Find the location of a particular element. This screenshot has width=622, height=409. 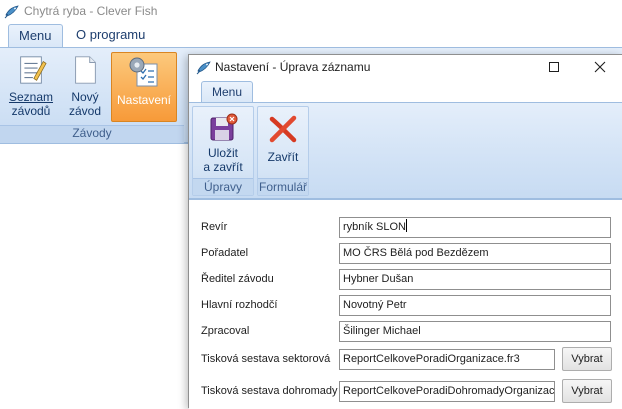

revir-value: rybník SLON is located at coordinates (374, 227).